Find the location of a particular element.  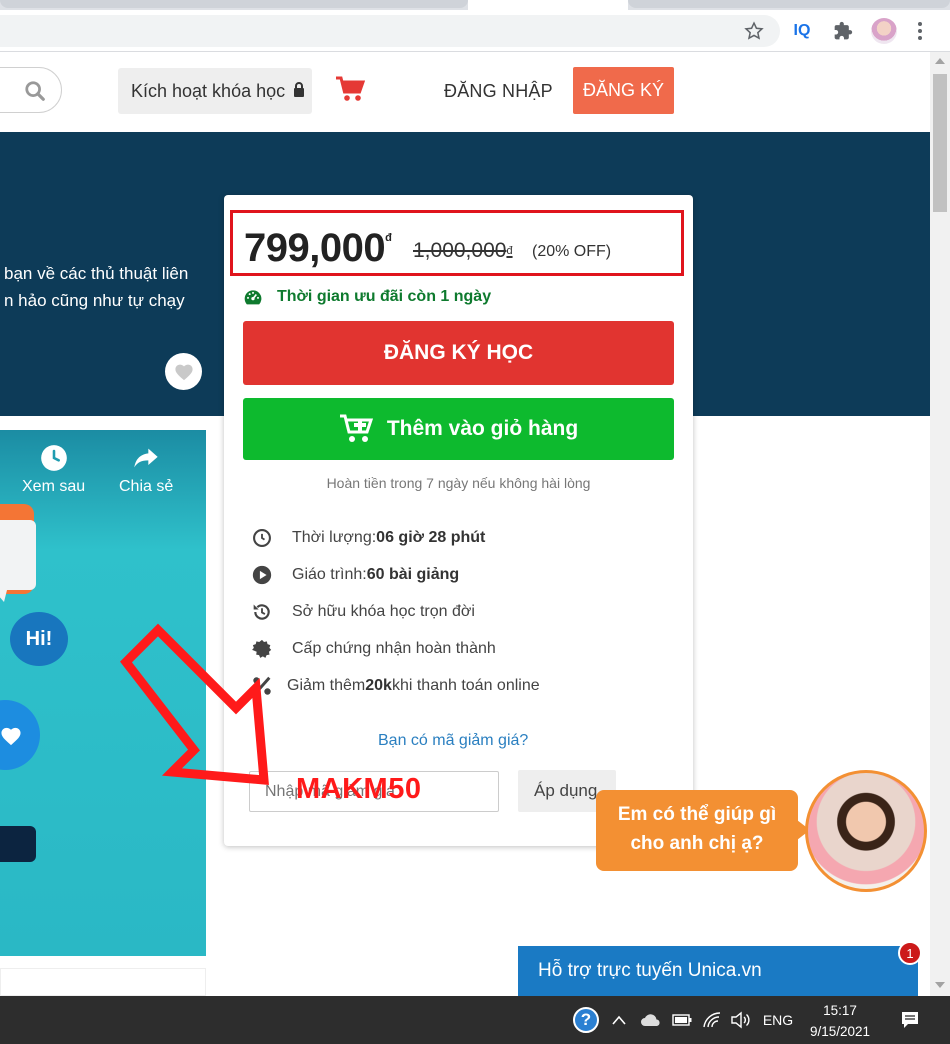

feature-lessons: Giáo trình: 60 bài giảng is located at coordinates (355, 575).